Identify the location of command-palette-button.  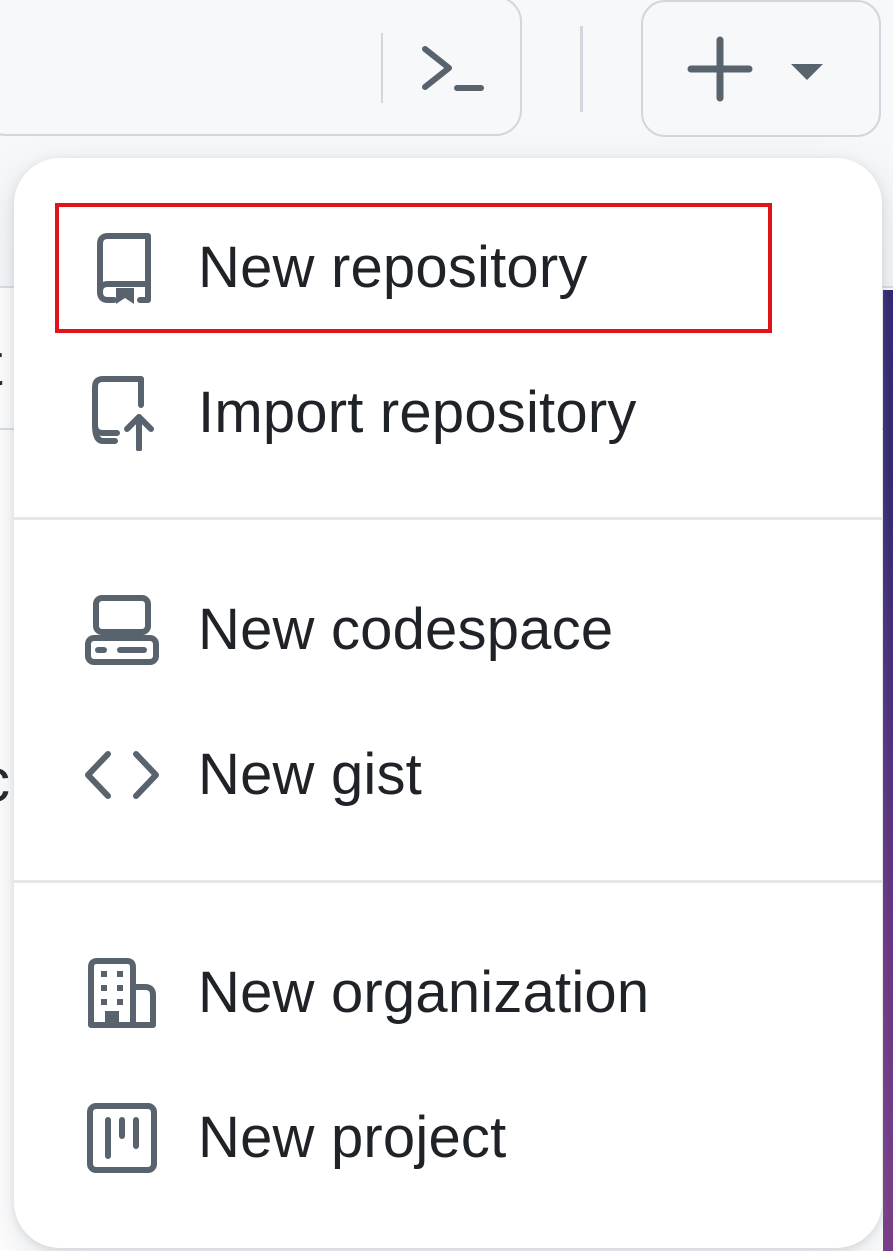
(452, 68).